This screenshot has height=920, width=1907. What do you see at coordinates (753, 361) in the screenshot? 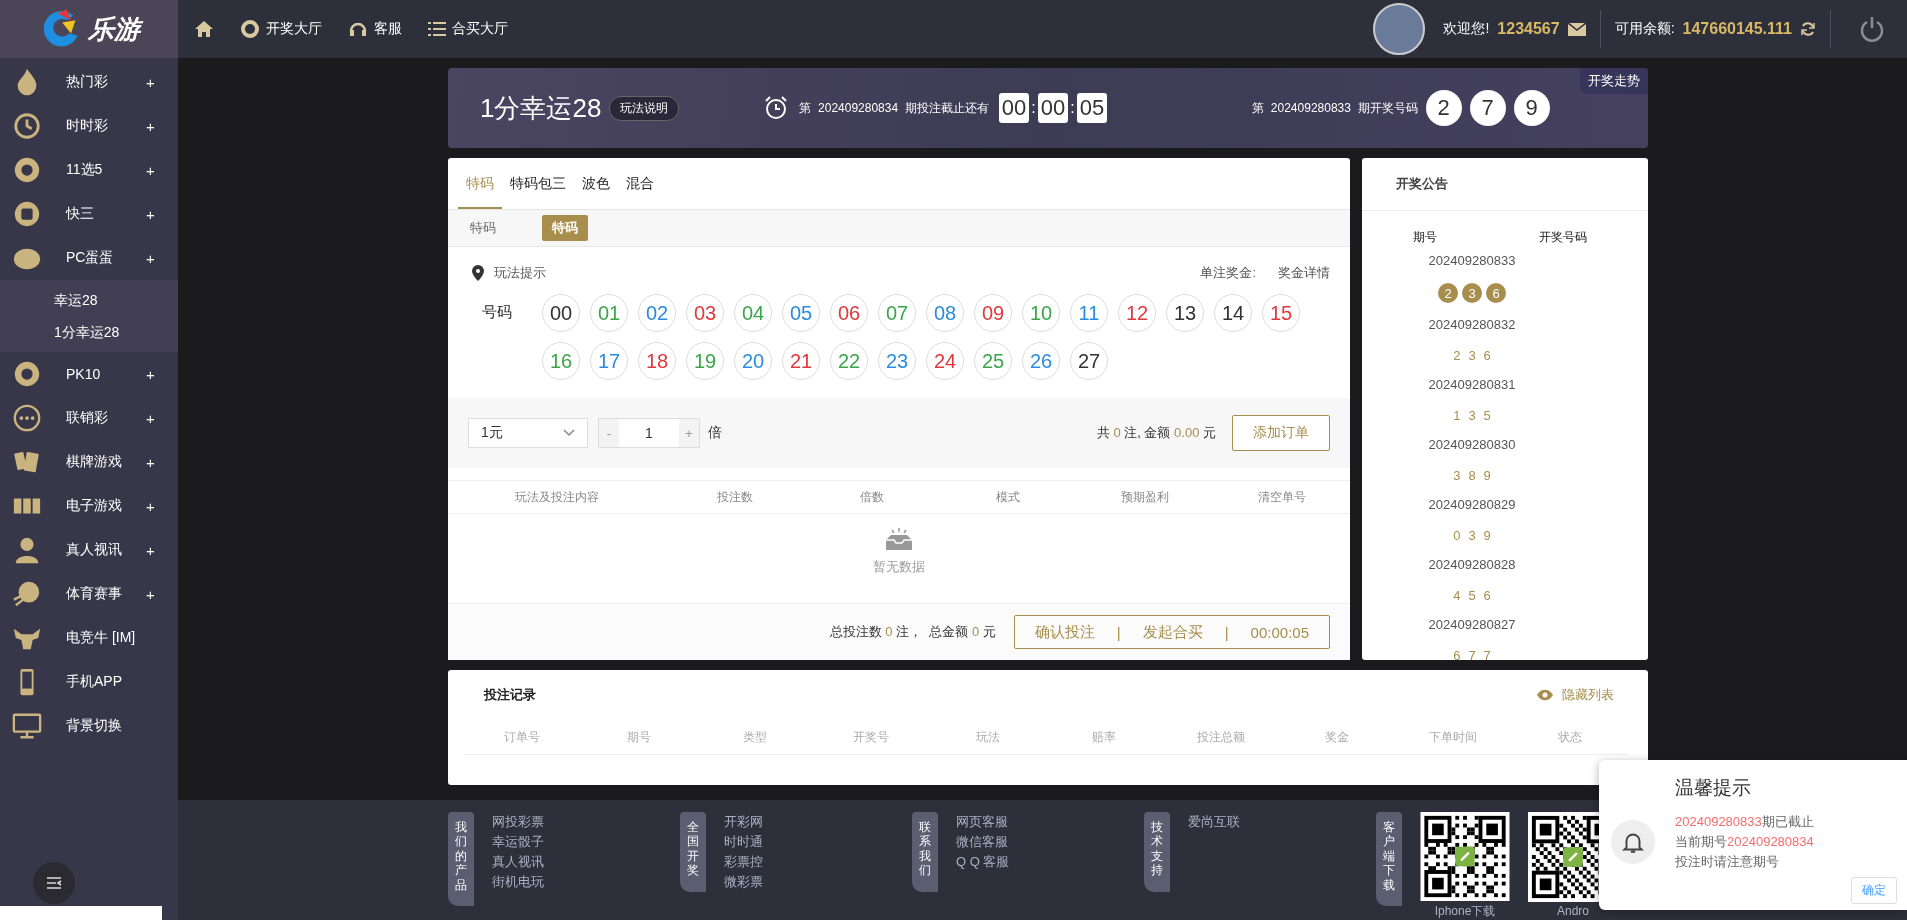
I see `number-ball: 20` at bounding box center [753, 361].